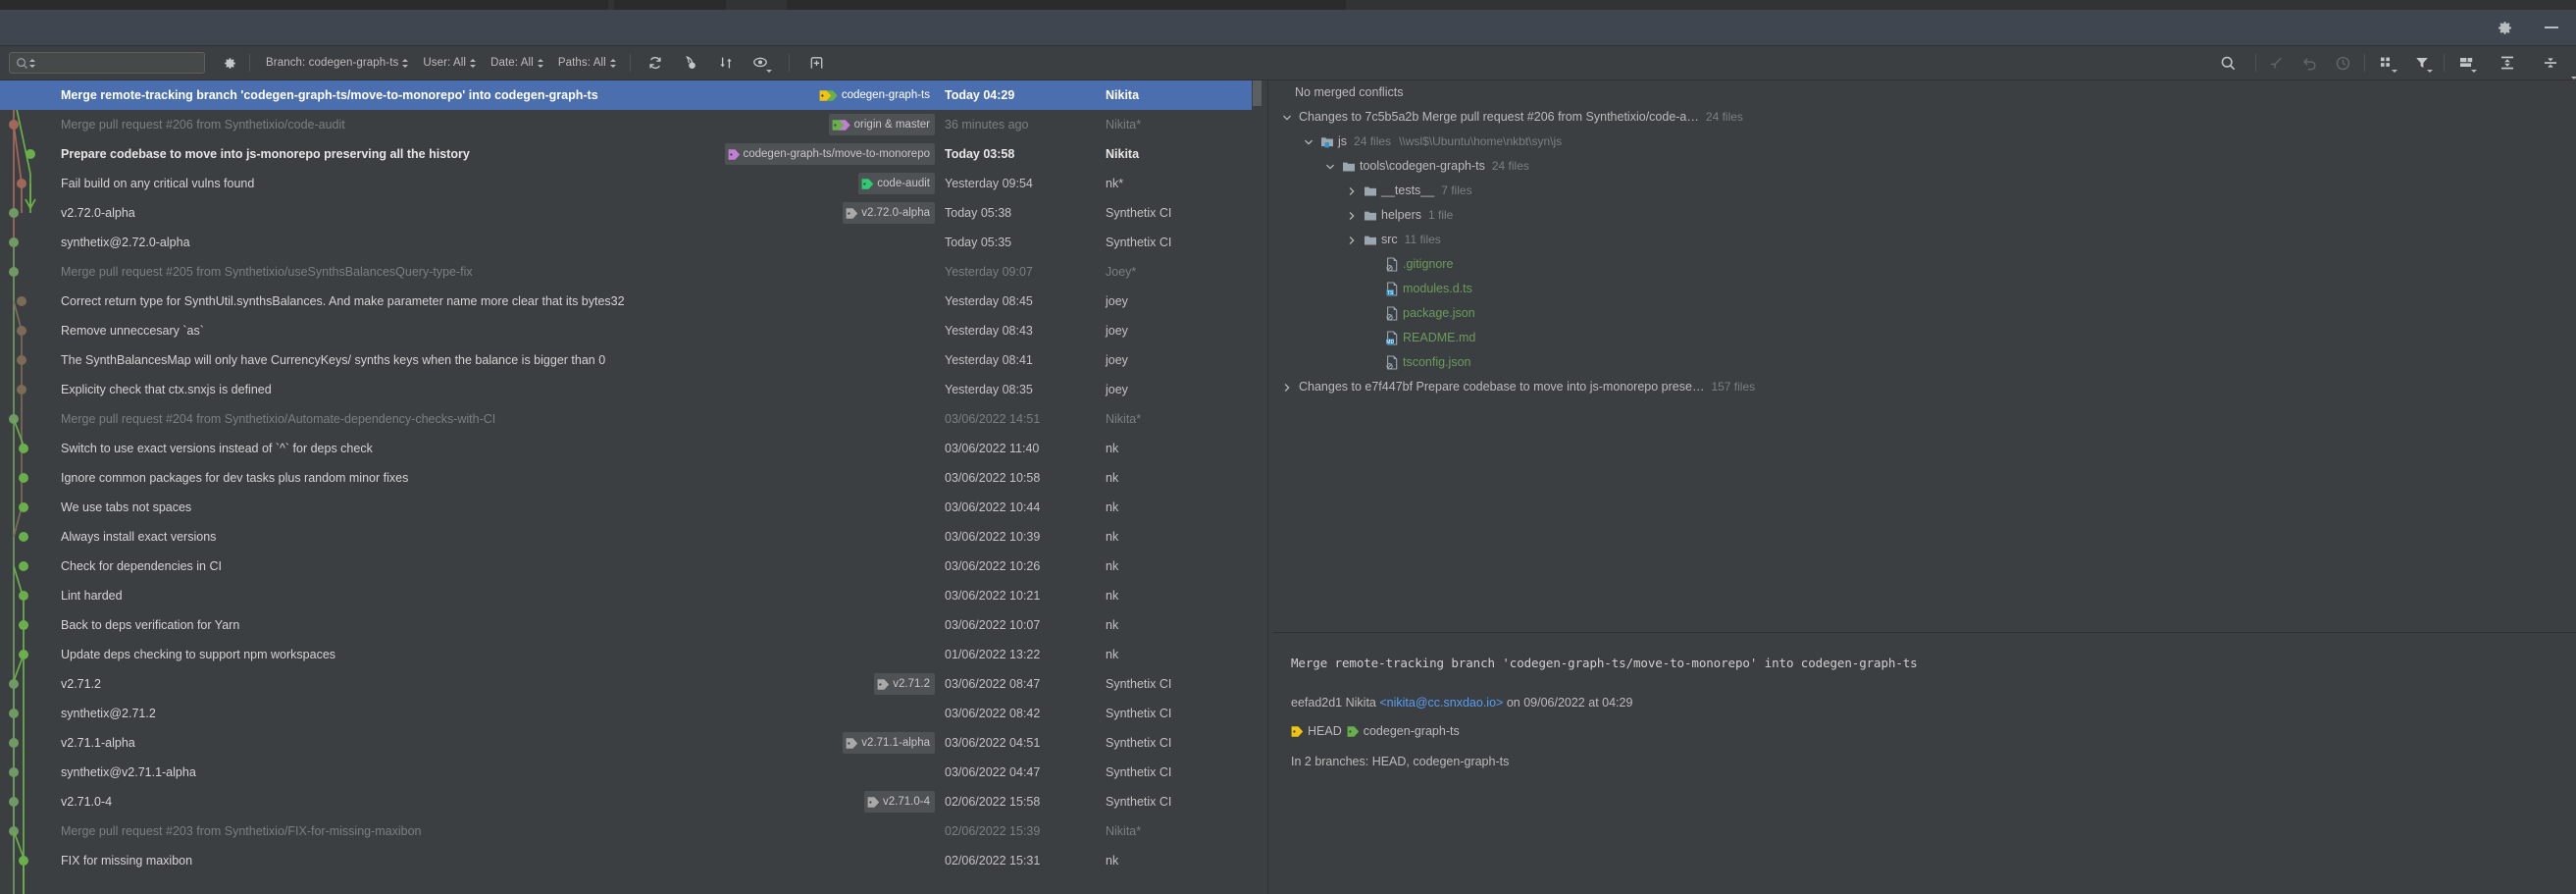 The width and height of the screenshot is (2576, 894). What do you see at coordinates (655, 63) in the screenshot?
I see `refresh-icon` at bounding box center [655, 63].